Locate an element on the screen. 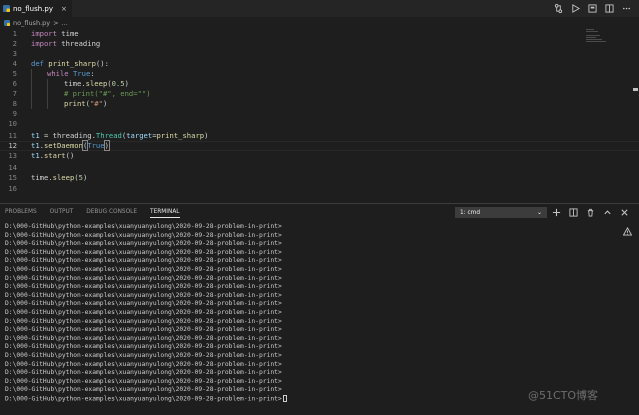  constant: True is located at coordinates (79, 73).